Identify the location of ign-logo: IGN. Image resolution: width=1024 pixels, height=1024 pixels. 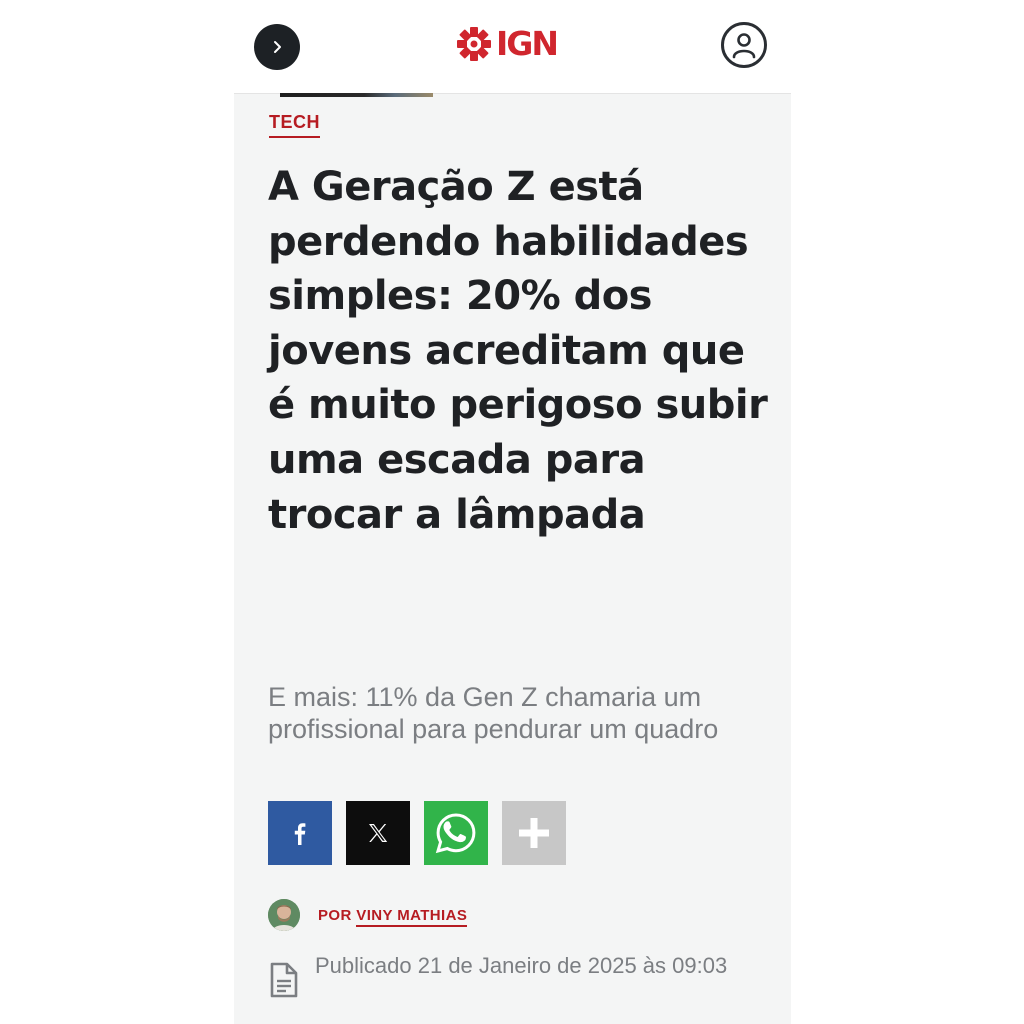
(507, 43).